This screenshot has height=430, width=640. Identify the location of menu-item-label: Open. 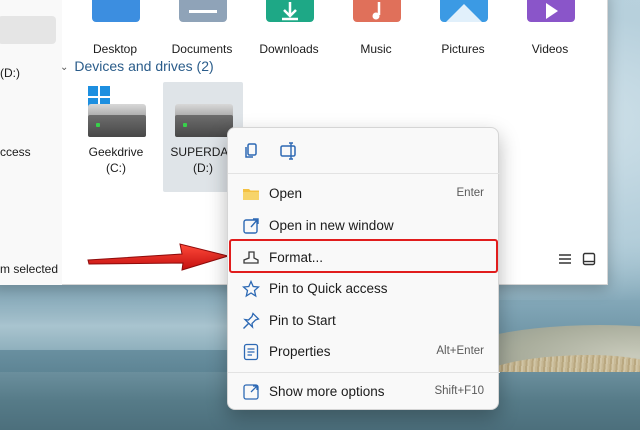
(286, 193).